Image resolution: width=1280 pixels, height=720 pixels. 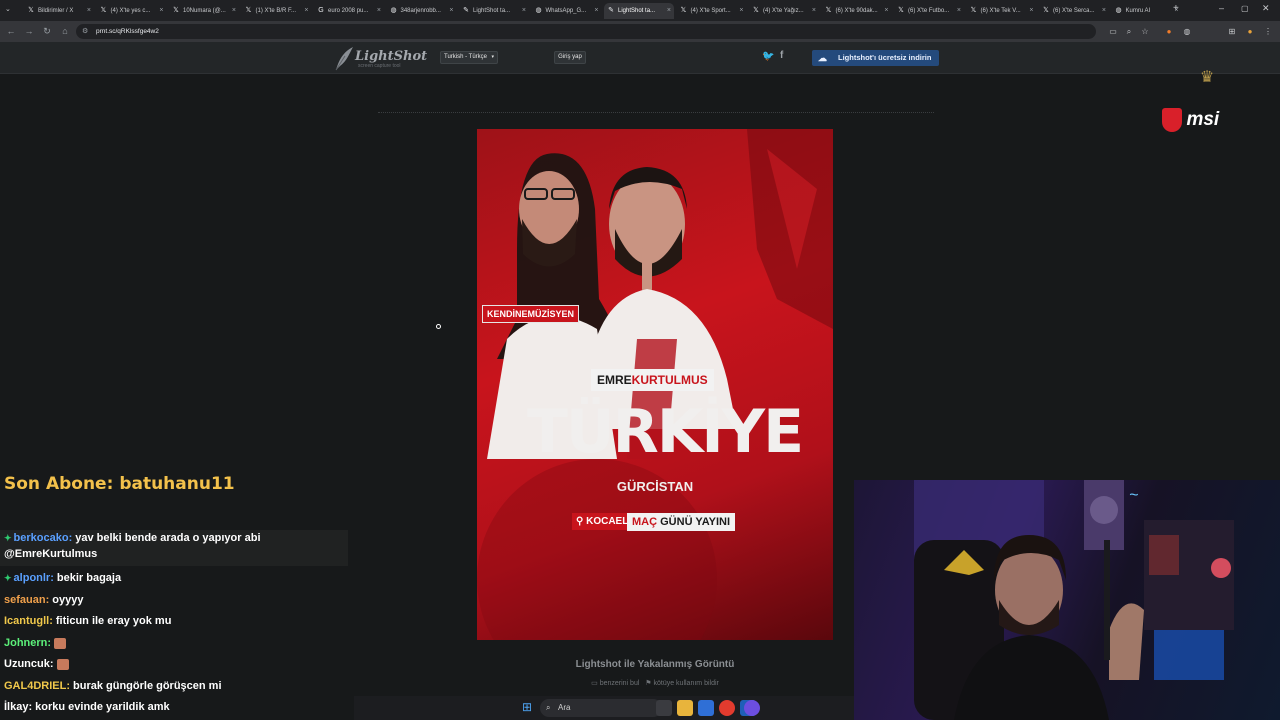 I want to click on menu-kebab-icon: ⋮, so click(x=1268, y=31).